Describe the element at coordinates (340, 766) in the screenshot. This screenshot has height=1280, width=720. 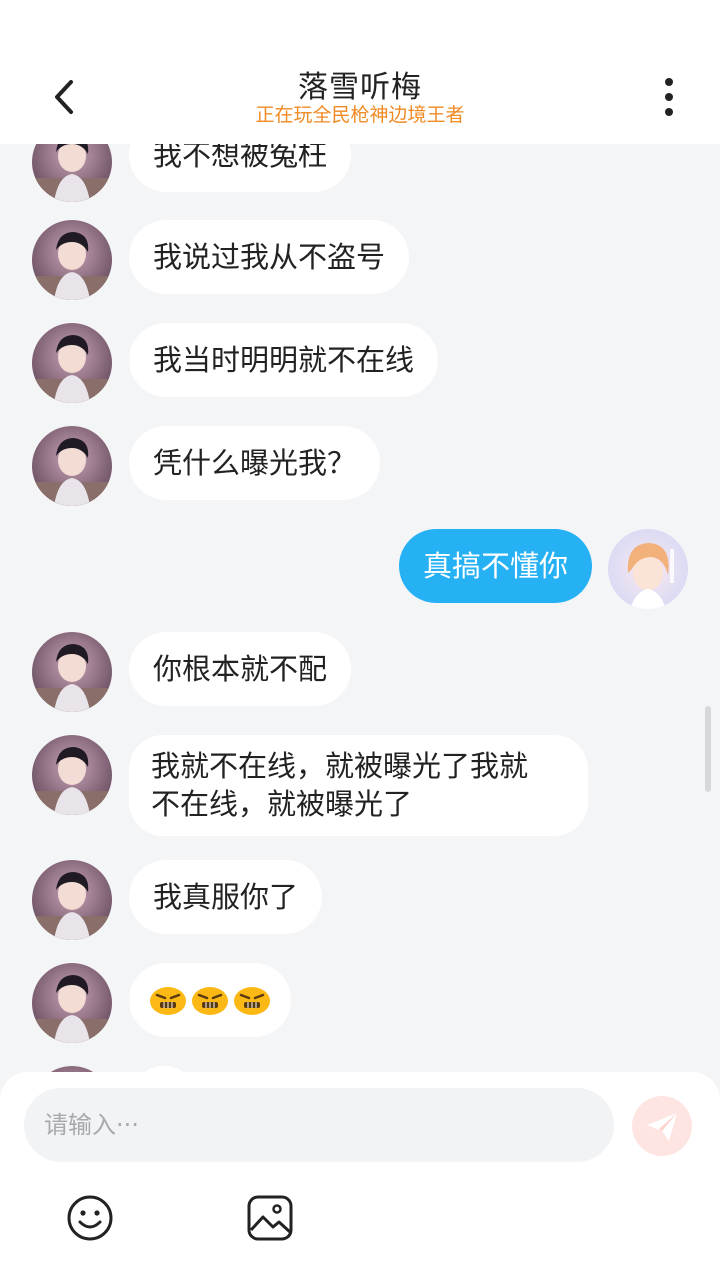
I see `message-text-line: 我就不在线，就被曝光了我就` at that location.